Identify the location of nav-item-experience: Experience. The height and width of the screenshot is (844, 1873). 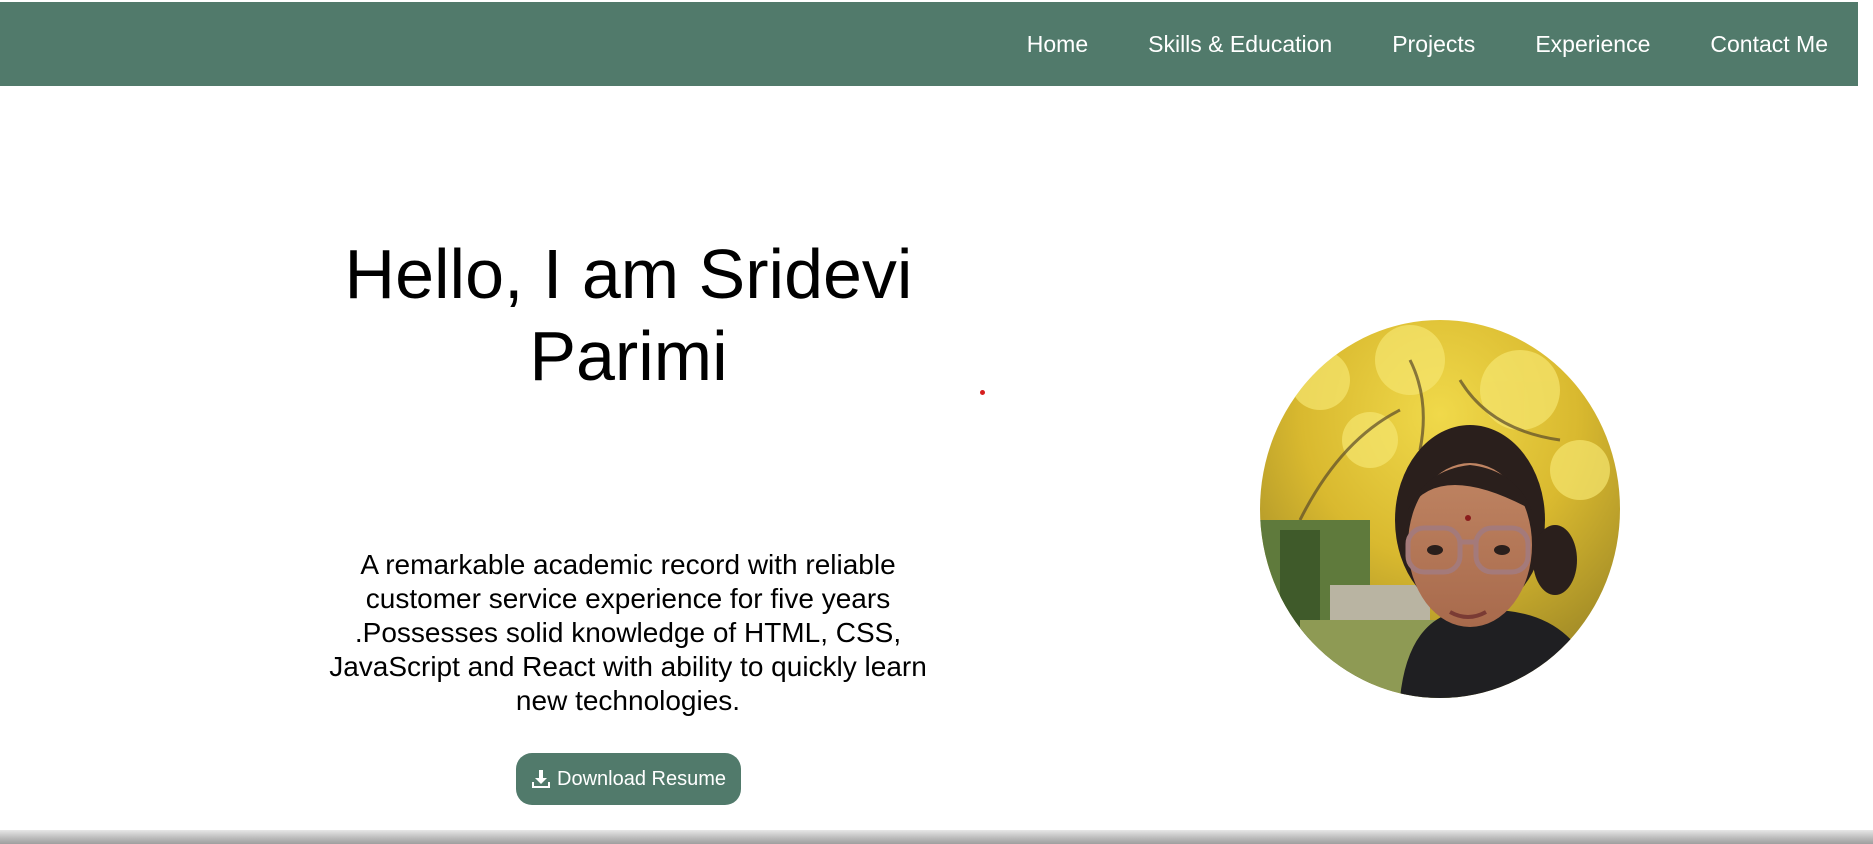
(1592, 44).